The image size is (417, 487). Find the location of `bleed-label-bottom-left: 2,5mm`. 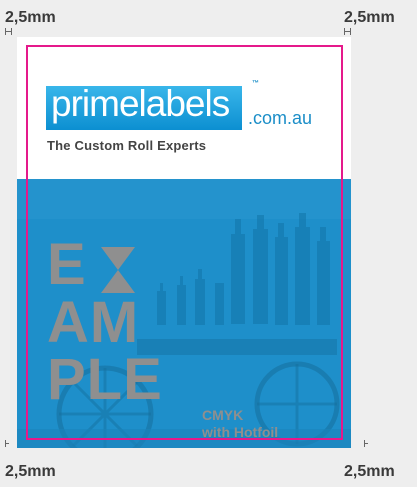

bleed-label-bottom-left: 2,5mm is located at coordinates (30, 471).